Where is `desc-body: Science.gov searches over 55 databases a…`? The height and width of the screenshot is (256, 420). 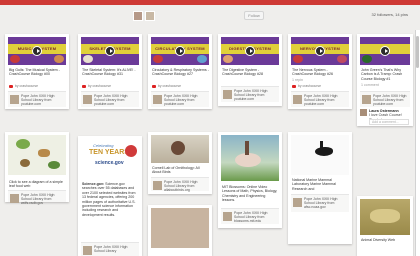 desc-body: Science.gov searches over 55 databases a… is located at coordinates (109, 199).